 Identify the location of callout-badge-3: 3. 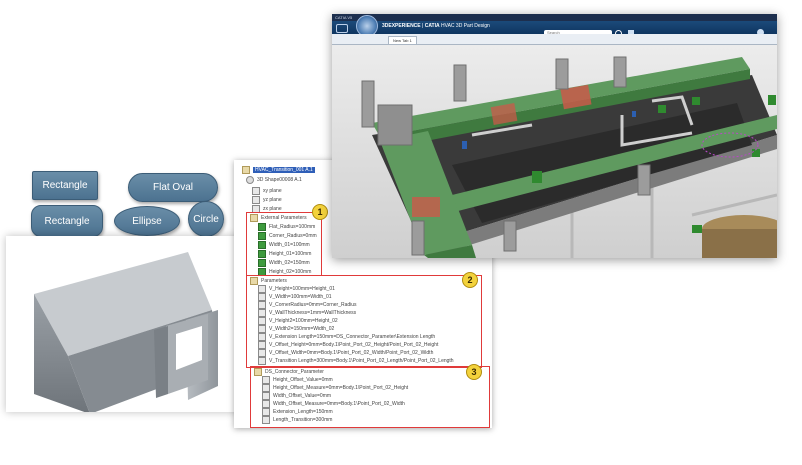
(474, 372).